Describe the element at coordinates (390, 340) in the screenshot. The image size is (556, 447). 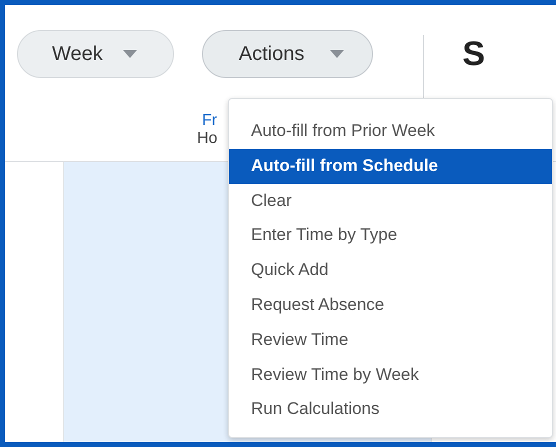
I see `menu-item: Review Time` at that location.